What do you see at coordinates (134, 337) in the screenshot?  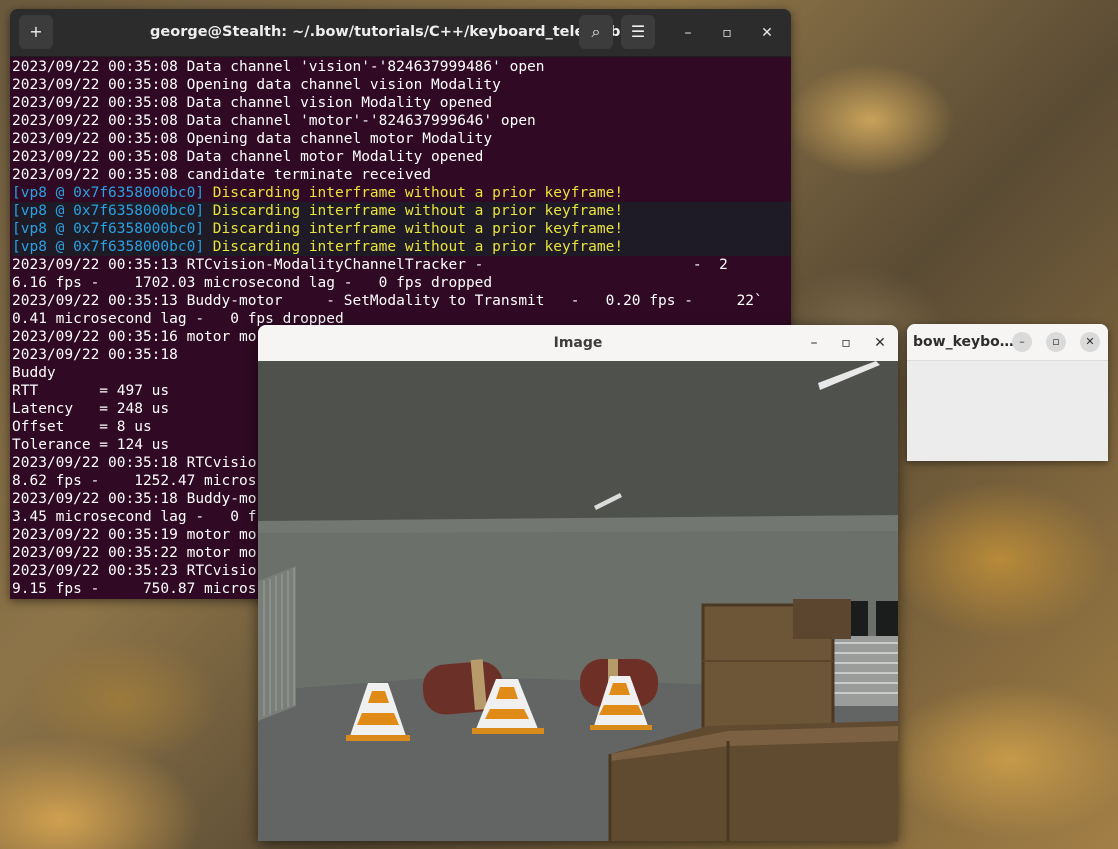 I see `log-text: 2023/09/22 00:35:16 motor mo` at bounding box center [134, 337].